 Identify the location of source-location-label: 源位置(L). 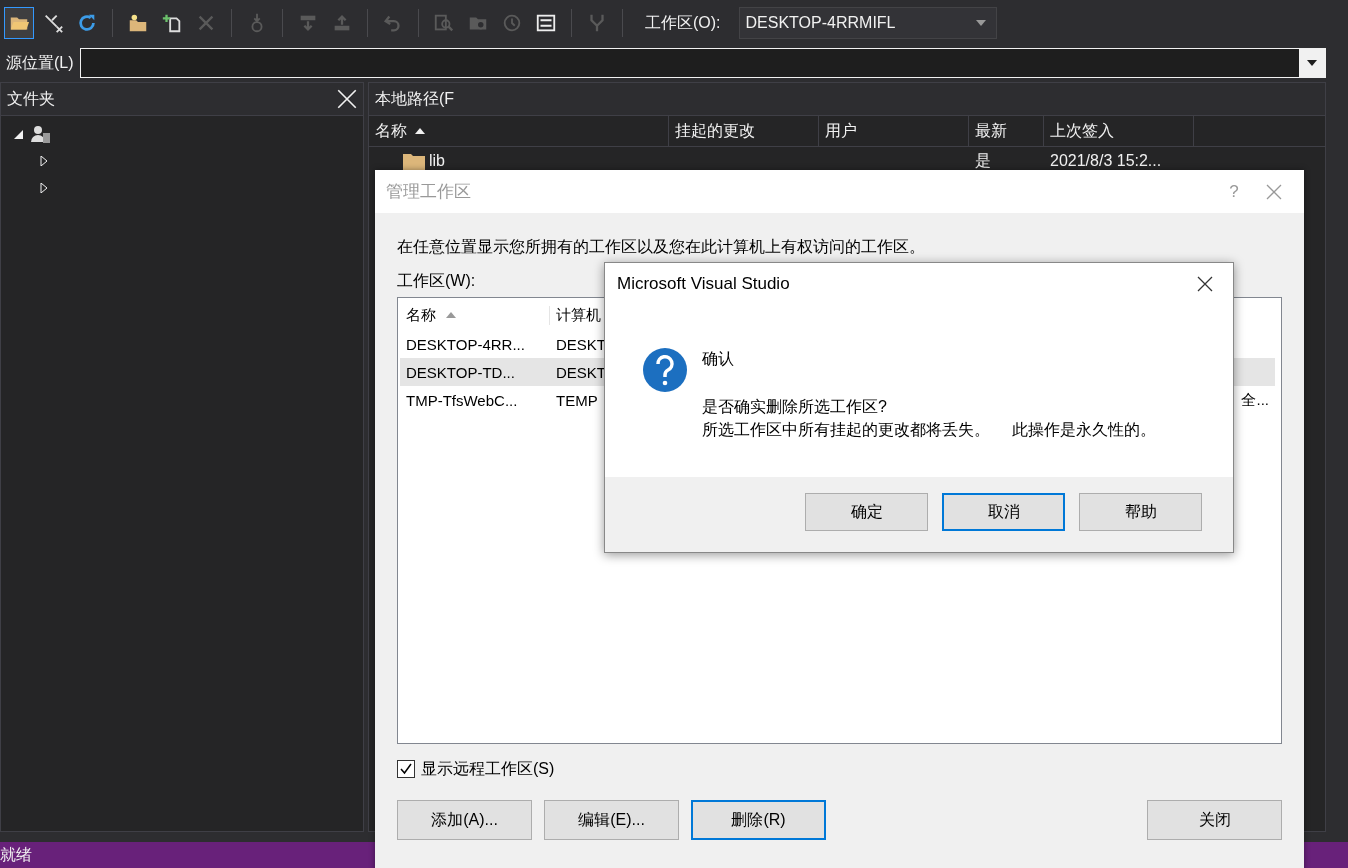
(40, 62).